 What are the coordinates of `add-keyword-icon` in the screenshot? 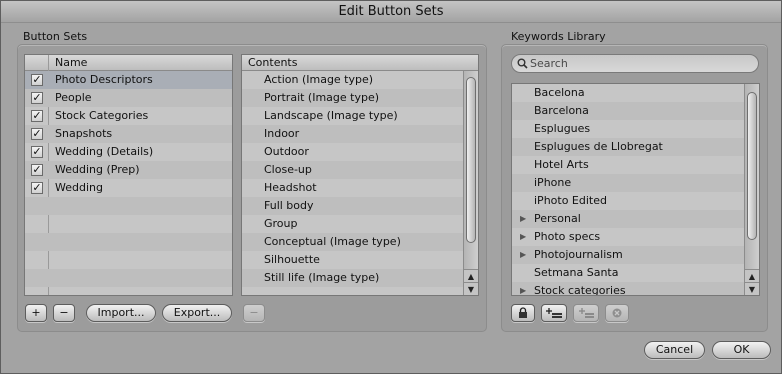 It's located at (554, 313).